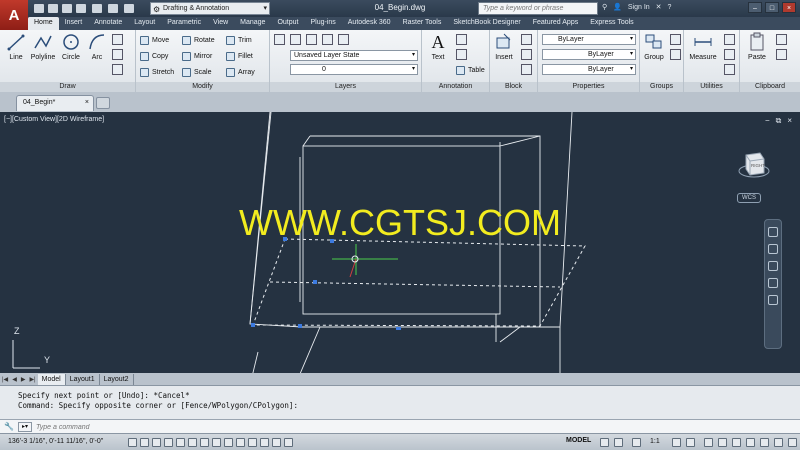  What do you see at coordinates (295, 39) in the screenshot?
I see `layer-icon` at bounding box center [295, 39].